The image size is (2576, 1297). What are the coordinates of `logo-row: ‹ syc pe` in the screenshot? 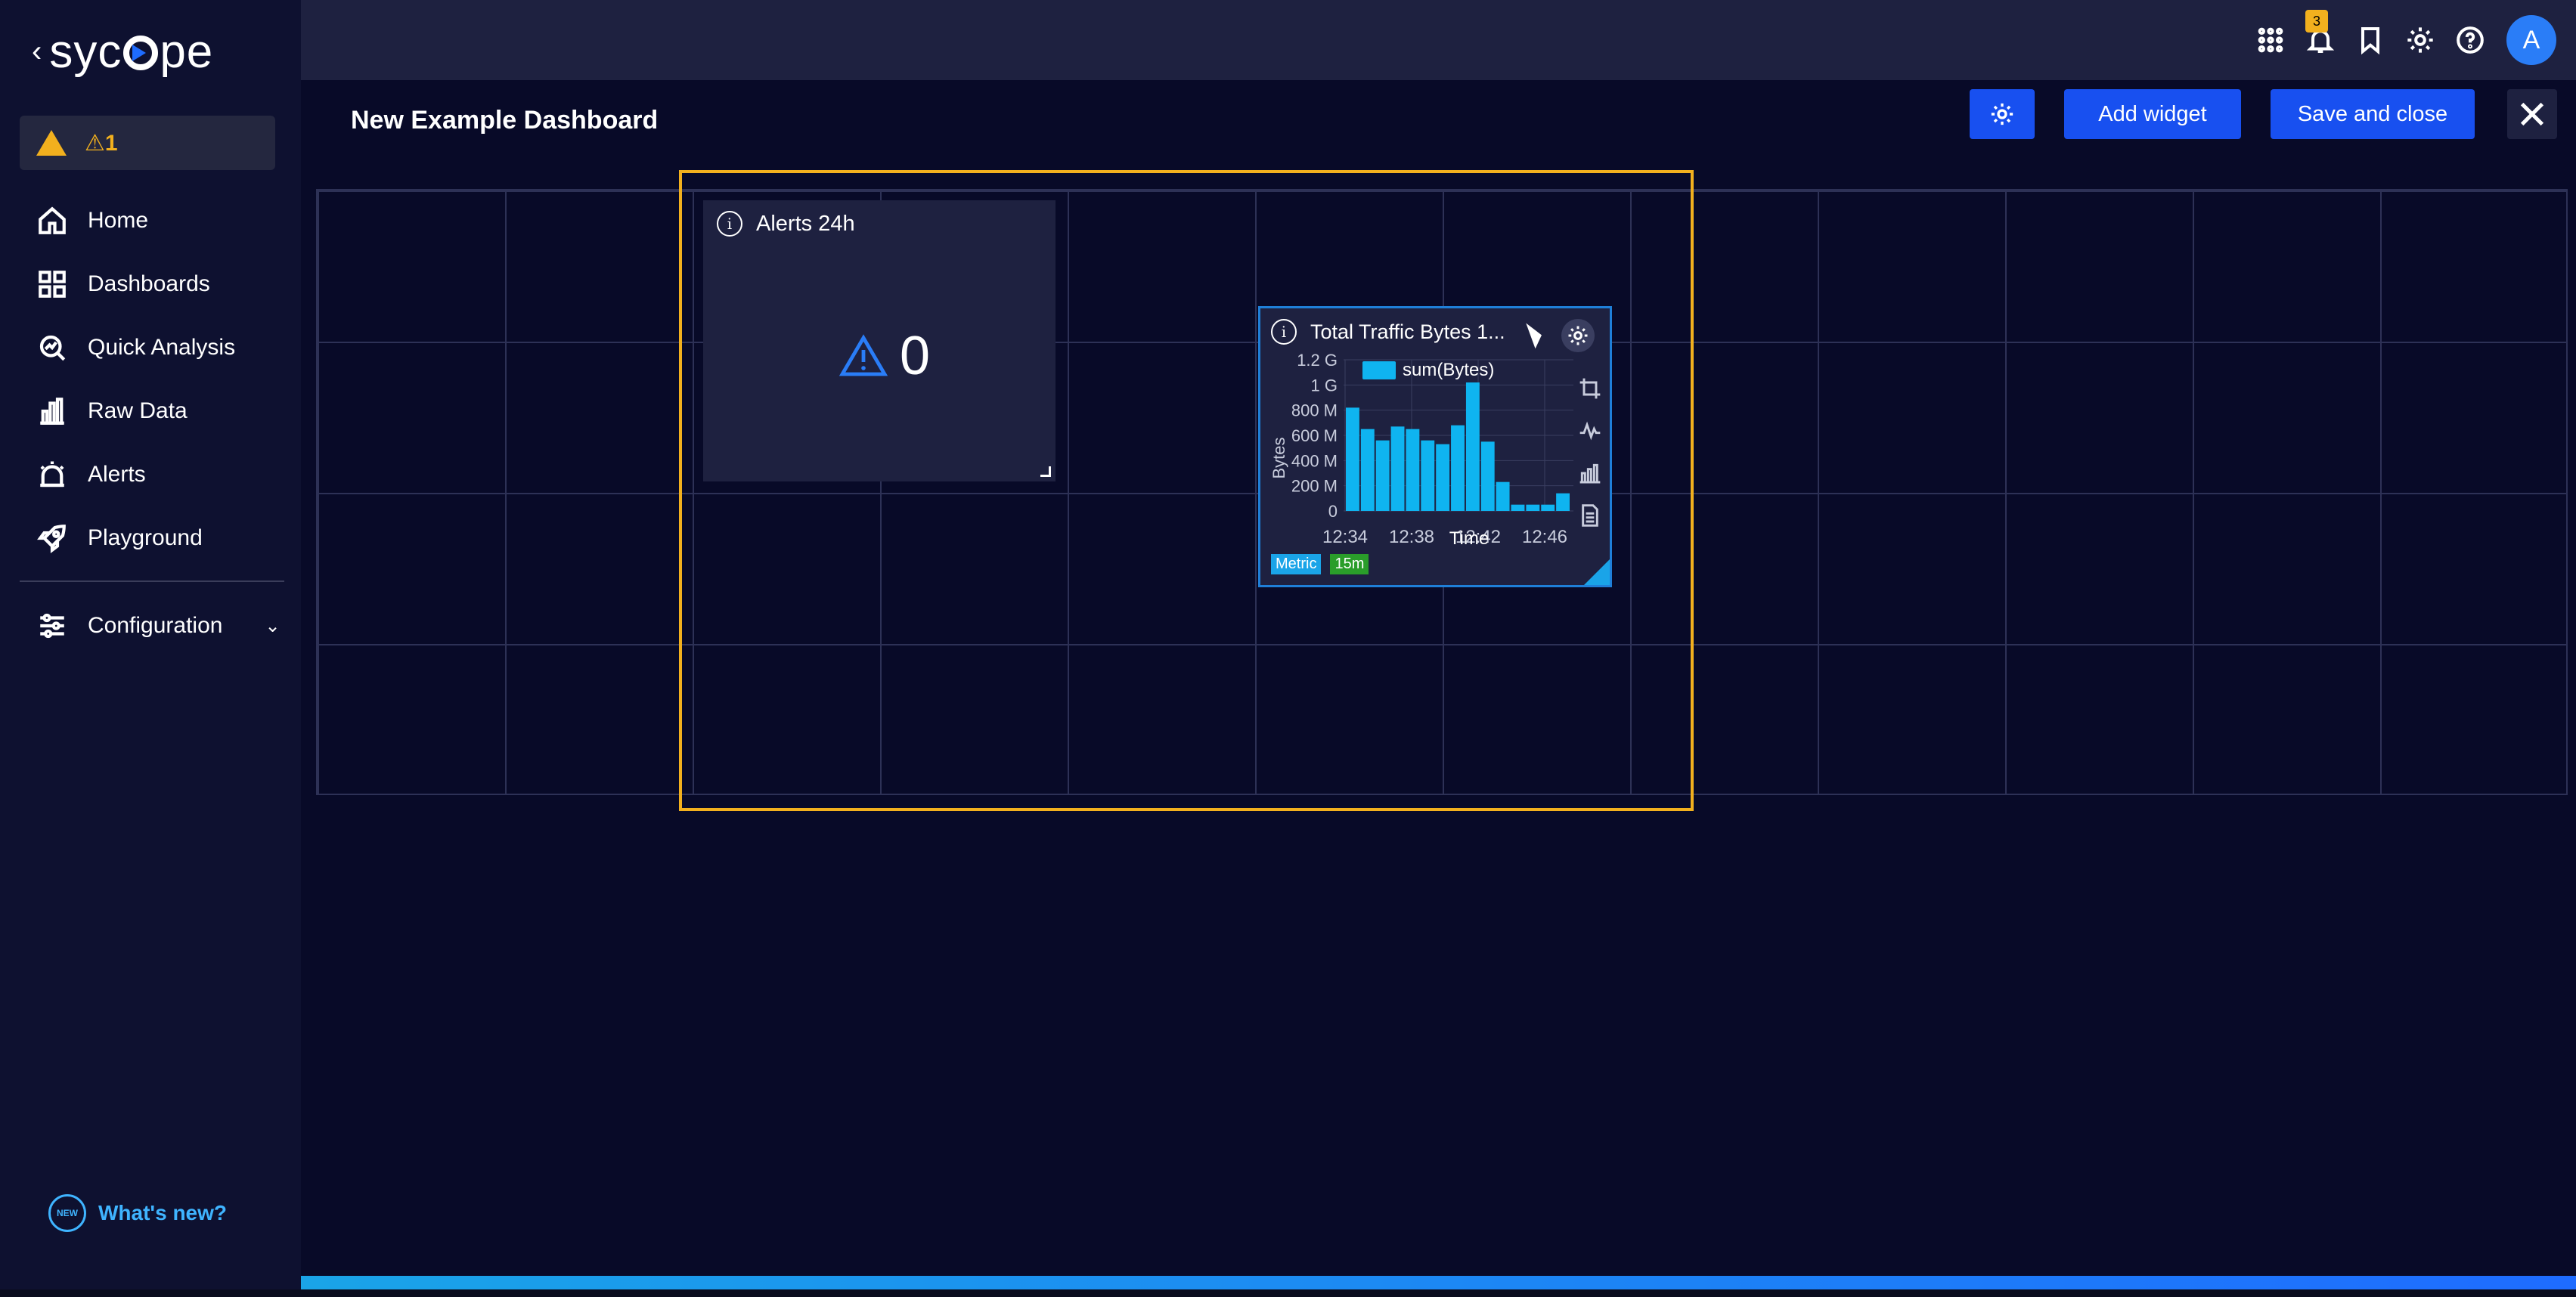 It's located at (123, 51).